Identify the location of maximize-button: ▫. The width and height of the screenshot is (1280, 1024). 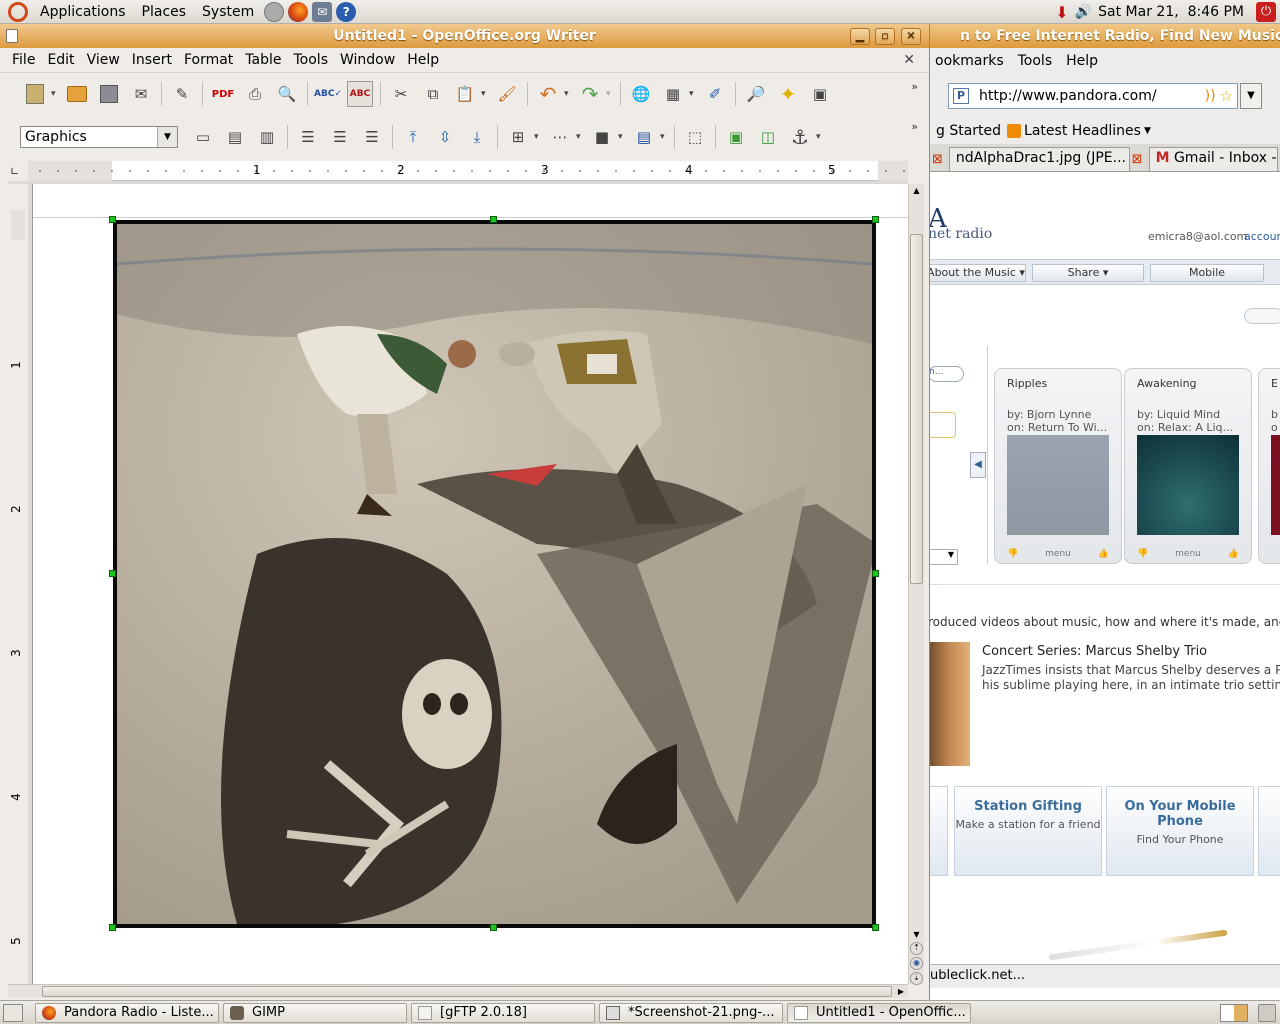
(885, 36).